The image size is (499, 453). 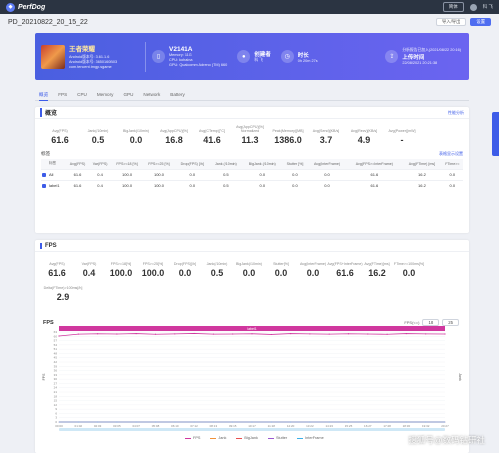 I want to click on fps-metric: Avg(InterFrame) 0.0, so click(x=313, y=267).